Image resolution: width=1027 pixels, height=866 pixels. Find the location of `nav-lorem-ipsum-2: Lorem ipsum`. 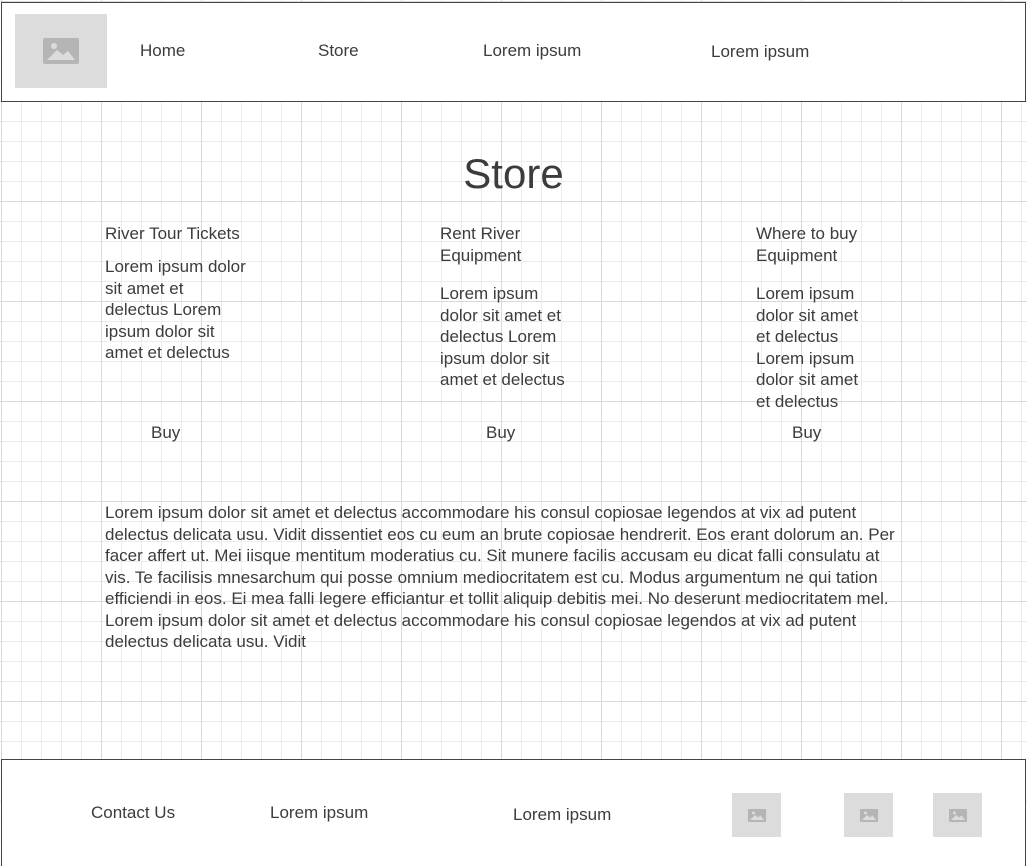

nav-lorem-ipsum-2: Lorem ipsum is located at coordinates (760, 52).